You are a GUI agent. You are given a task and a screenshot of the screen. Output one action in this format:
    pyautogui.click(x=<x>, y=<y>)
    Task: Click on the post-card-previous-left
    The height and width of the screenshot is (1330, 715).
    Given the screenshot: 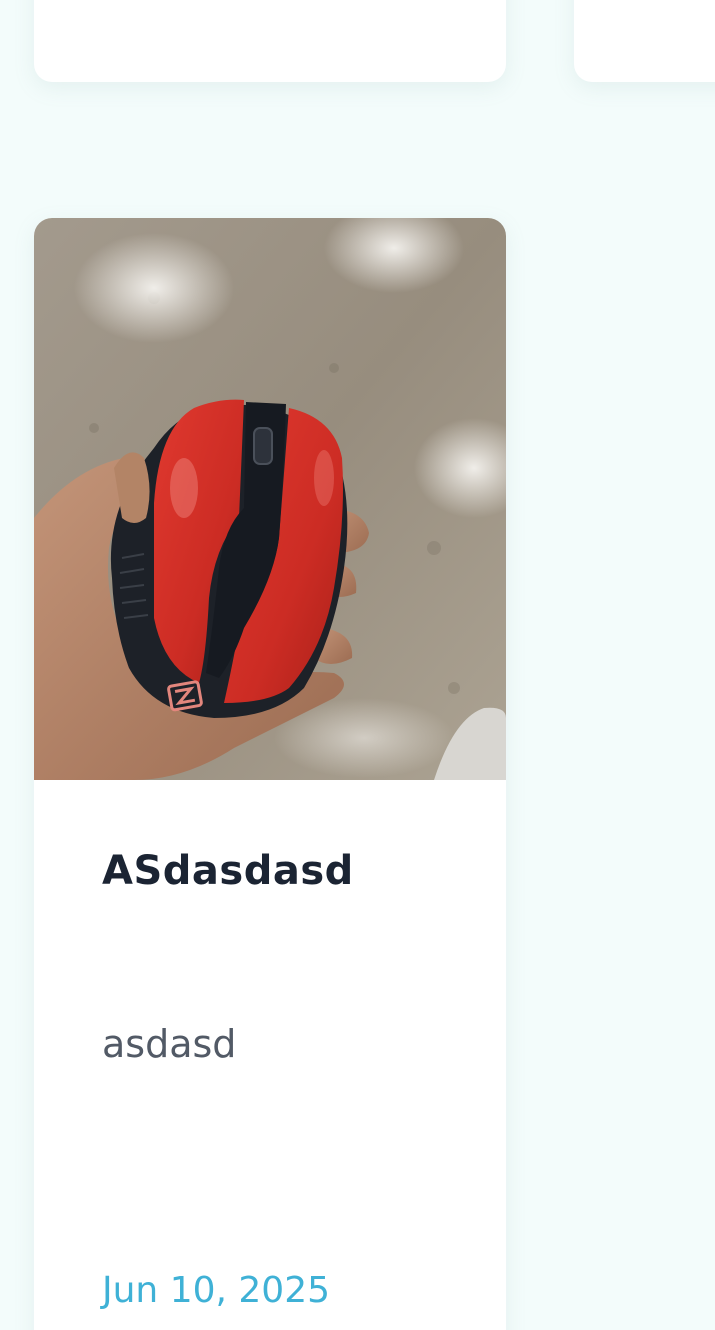 What is the action you would take?
    pyautogui.click(x=270, y=41)
    